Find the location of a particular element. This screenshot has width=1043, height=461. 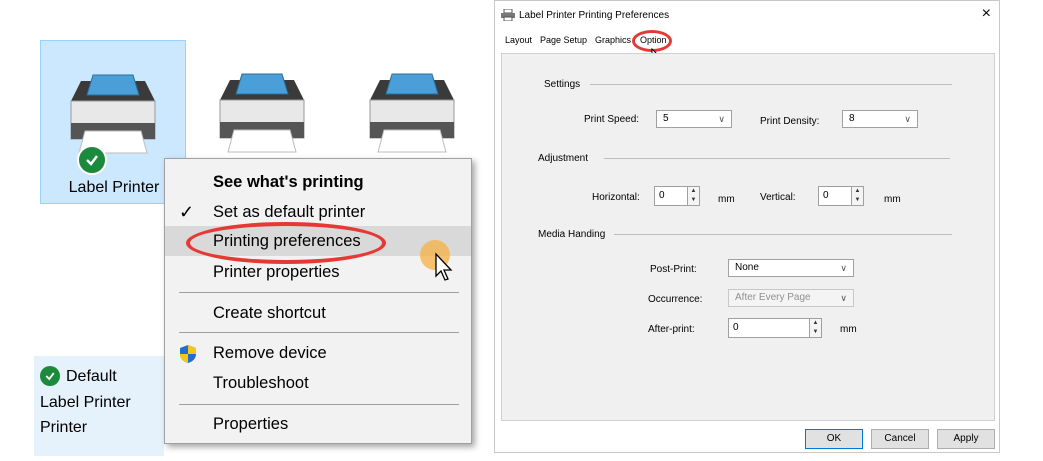

horizontal-label: Horizontal: is located at coordinates (616, 197).